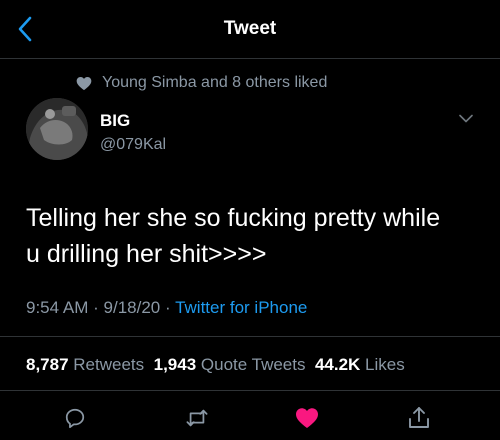  I want to click on retweets-label: Retweets, so click(109, 364).